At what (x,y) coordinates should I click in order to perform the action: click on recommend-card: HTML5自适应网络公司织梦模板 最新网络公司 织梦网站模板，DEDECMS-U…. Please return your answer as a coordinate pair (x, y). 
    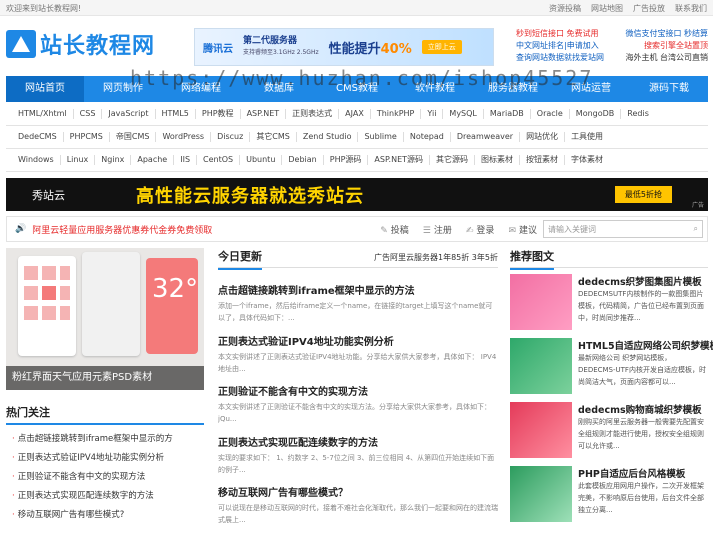
    Looking at the image, I should click on (611, 368).